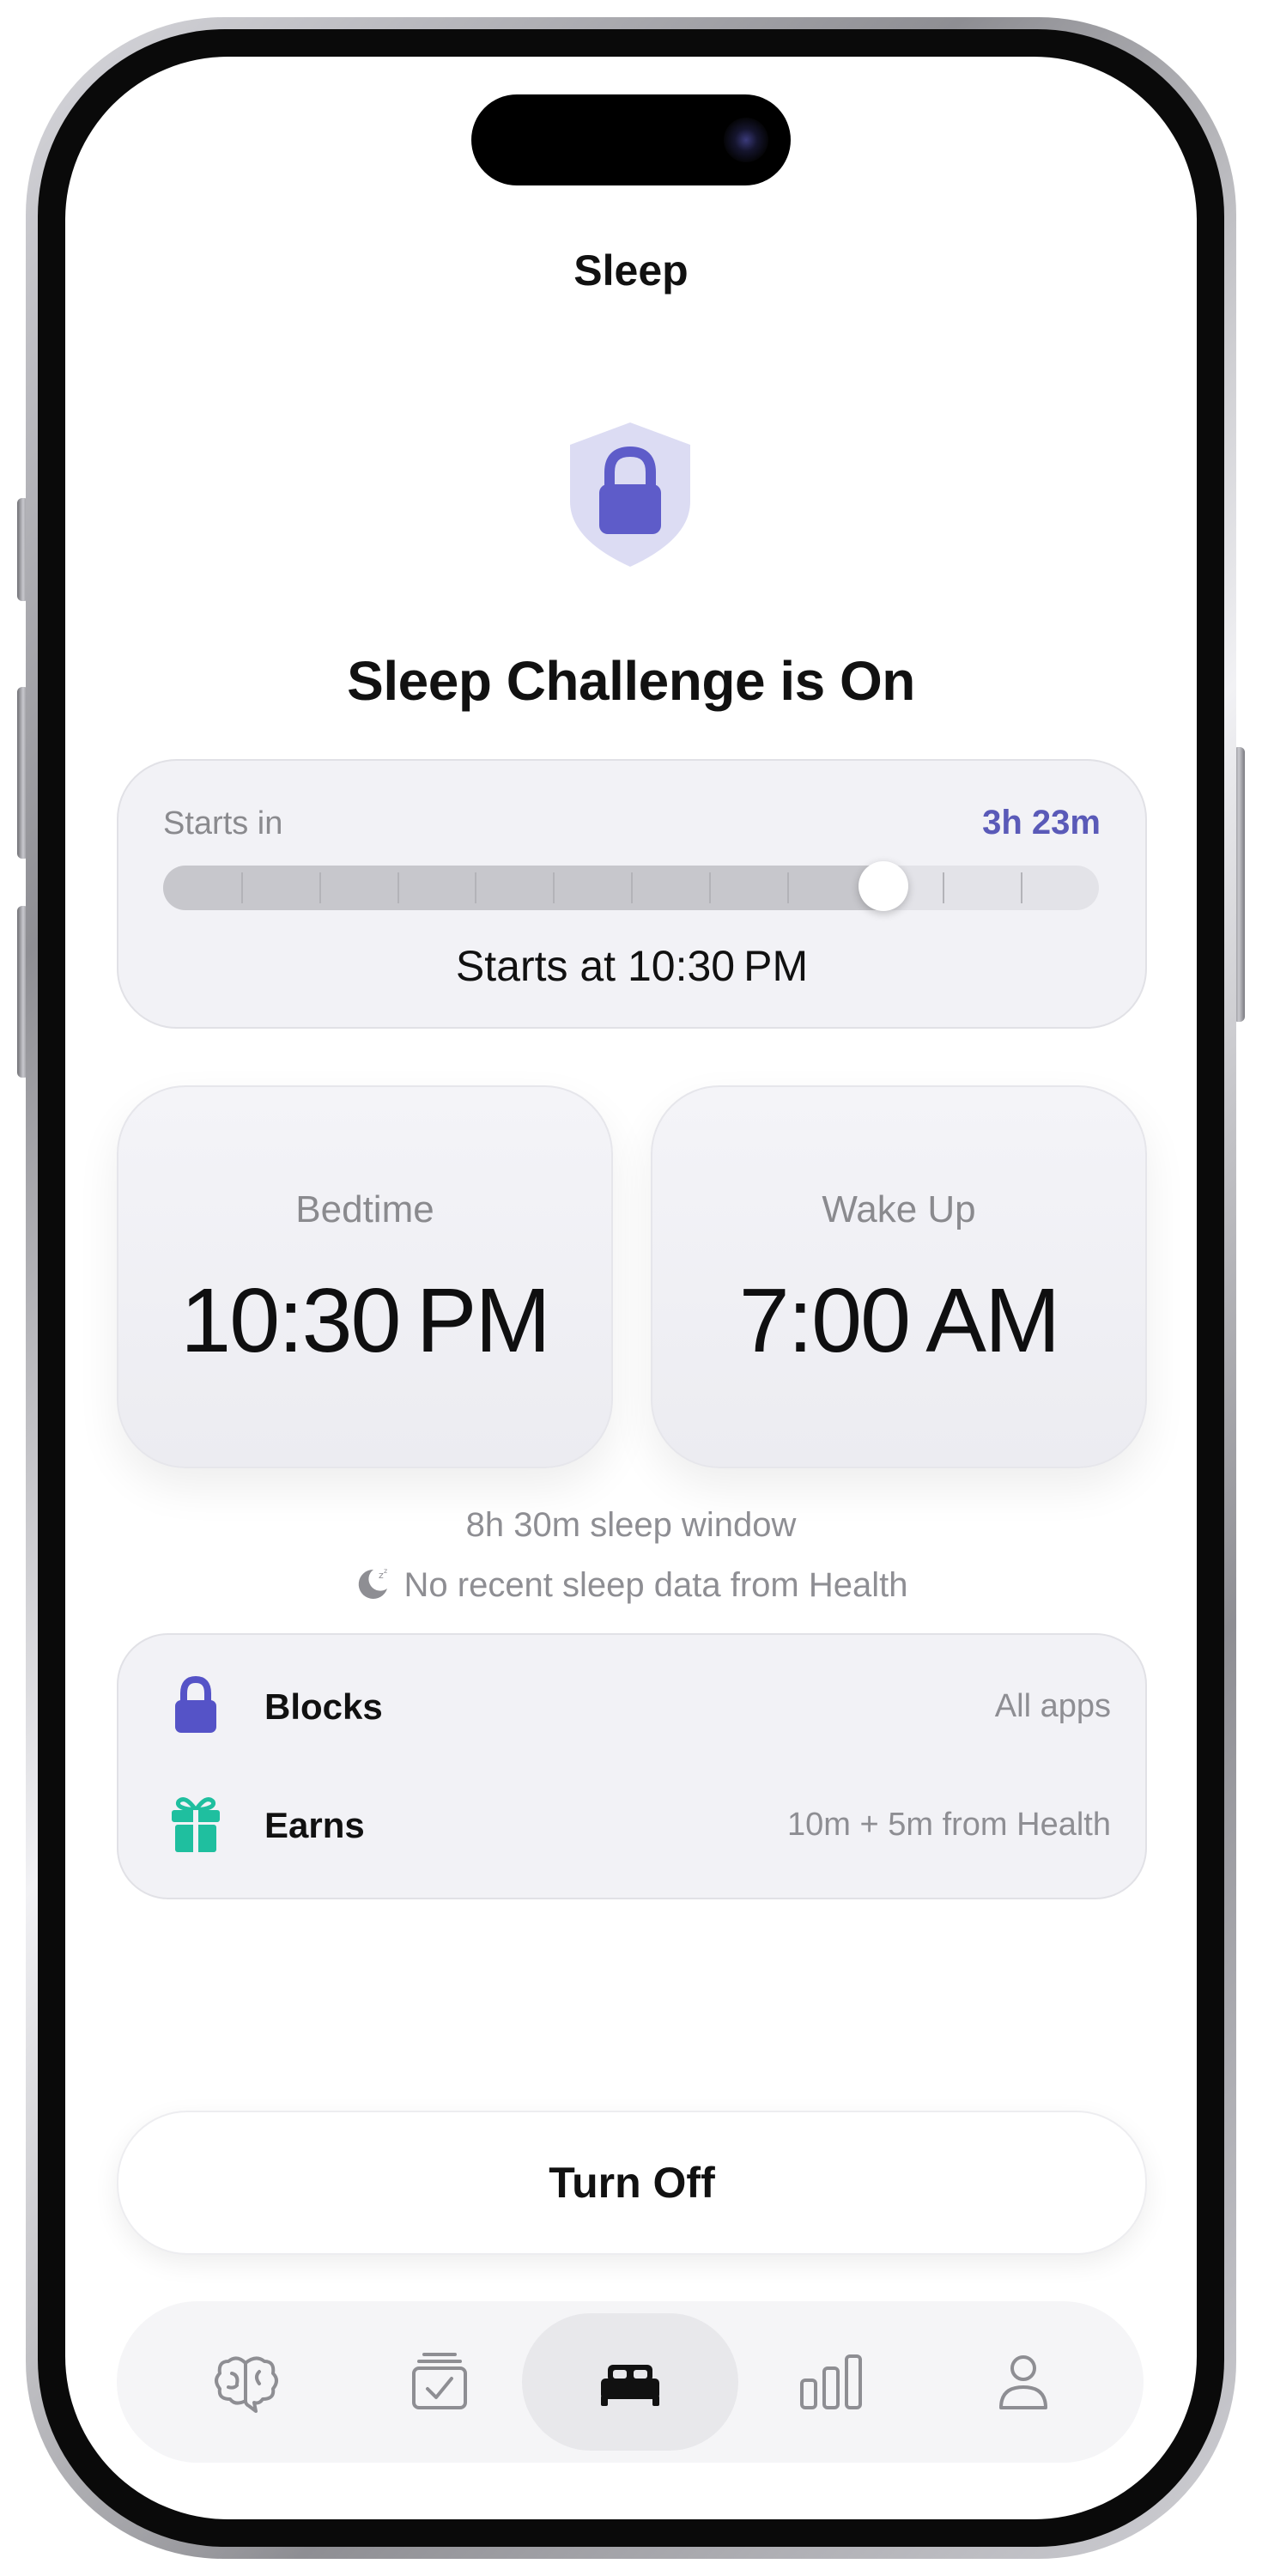  I want to click on tab-bar, so click(630, 2382).